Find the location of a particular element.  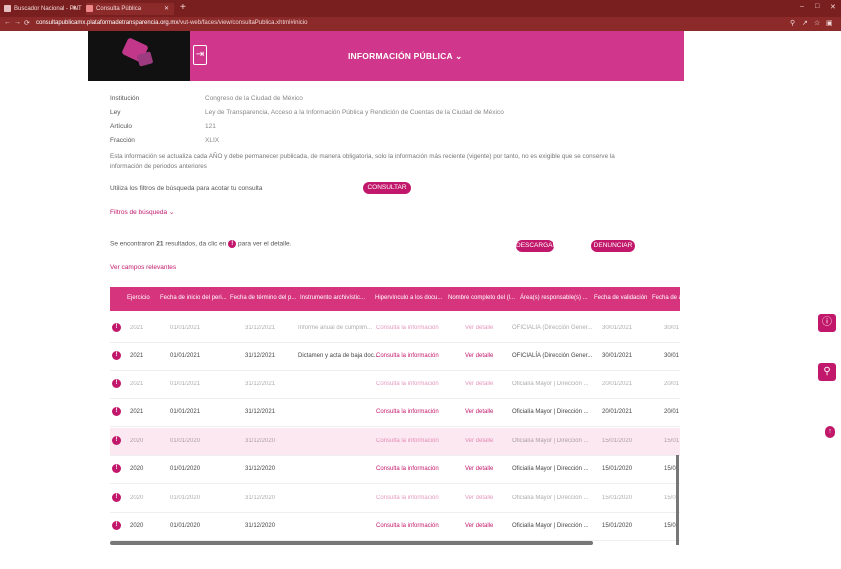

horizontal-scrollbar is located at coordinates (351, 543).